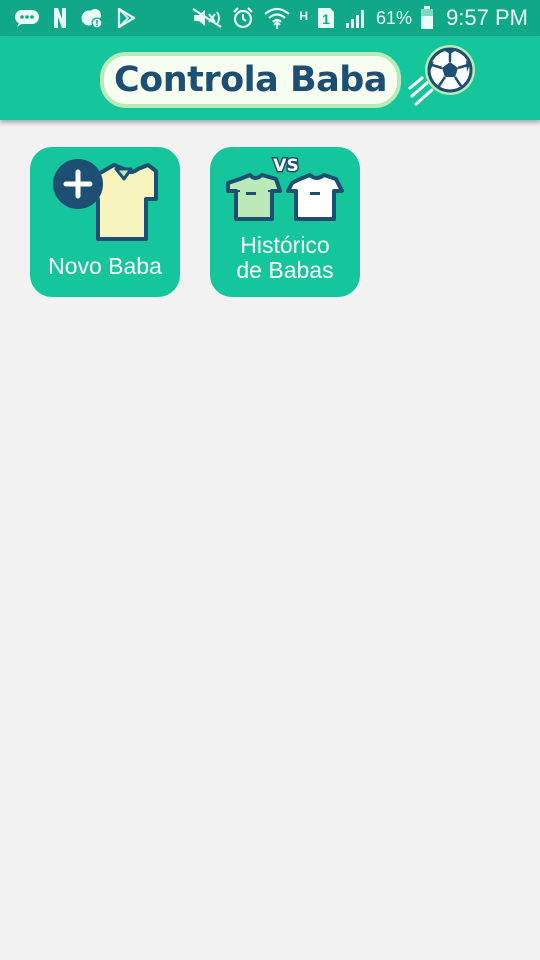 Image resolution: width=540 pixels, height=960 pixels. Describe the element at coordinates (207, 18) in the screenshot. I see `mute-icon` at that location.